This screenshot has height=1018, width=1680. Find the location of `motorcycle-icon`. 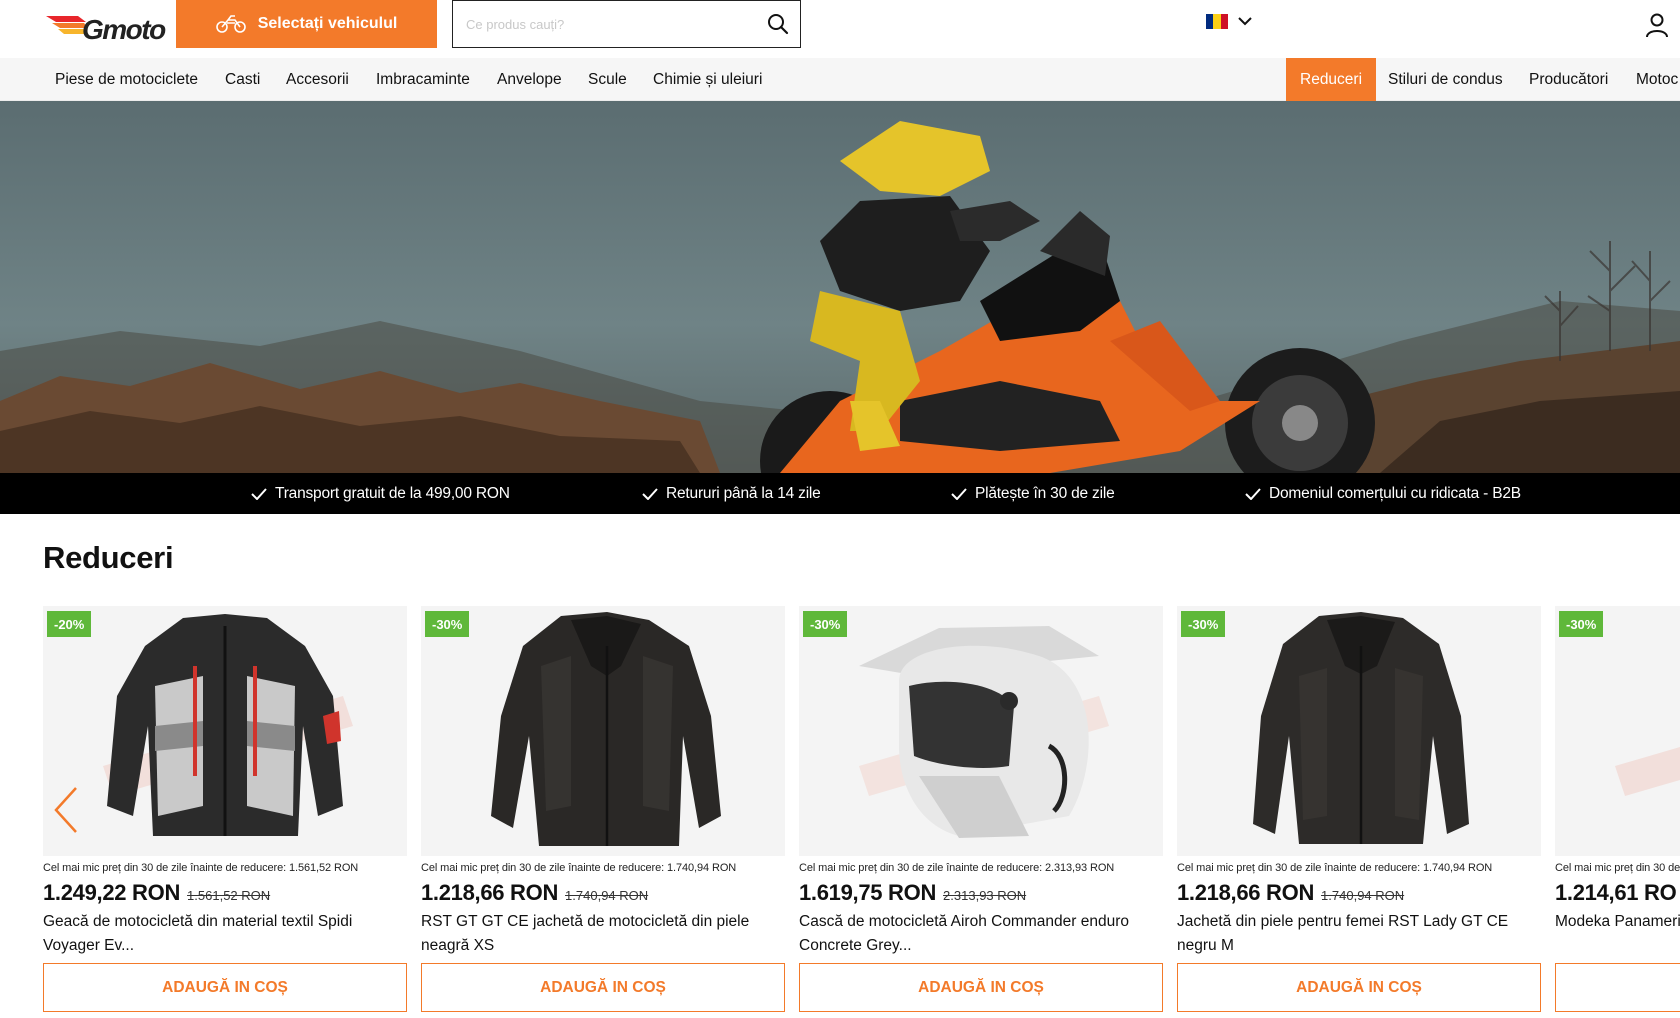

motorcycle-icon is located at coordinates (230, 24).